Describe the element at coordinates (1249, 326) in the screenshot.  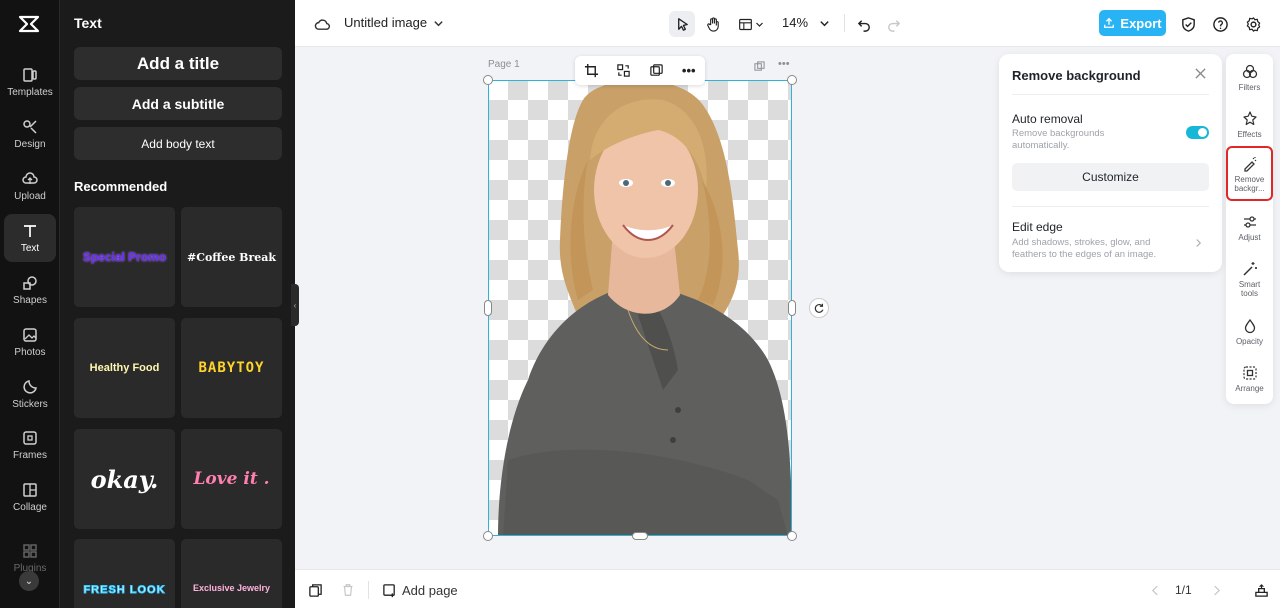
I see `droplet-icon` at that location.